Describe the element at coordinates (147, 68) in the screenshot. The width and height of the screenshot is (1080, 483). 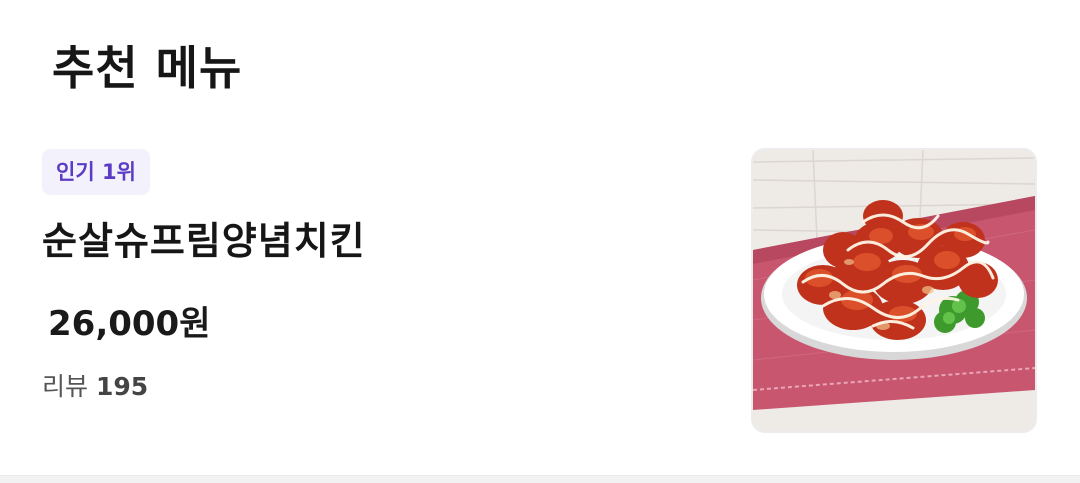
I see `section-title: 추천 메뉴` at that location.